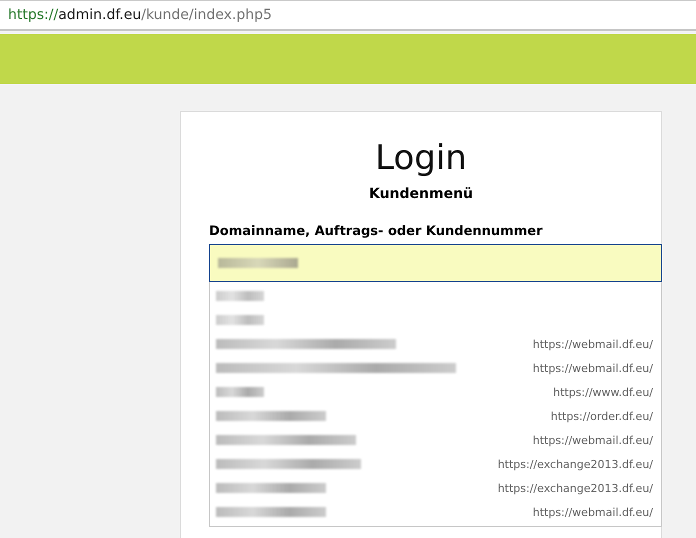 The width and height of the screenshot is (696, 538). What do you see at coordinates (421, 194) in the screenshot?
I see `login-subtitle: Kundenmenü` at bounding box center [421, 194].